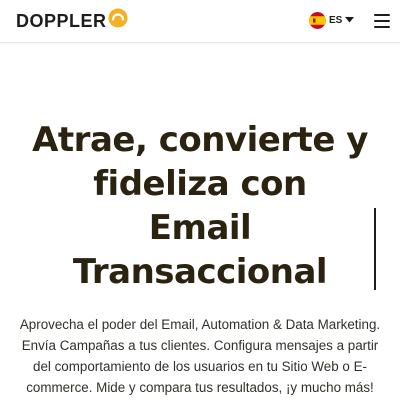 This screenshot has height=408, width=400. What do you see at coordinates (336, 20) in the screenshot?
I see `language-code: ES` at bounding box center [336, 20].